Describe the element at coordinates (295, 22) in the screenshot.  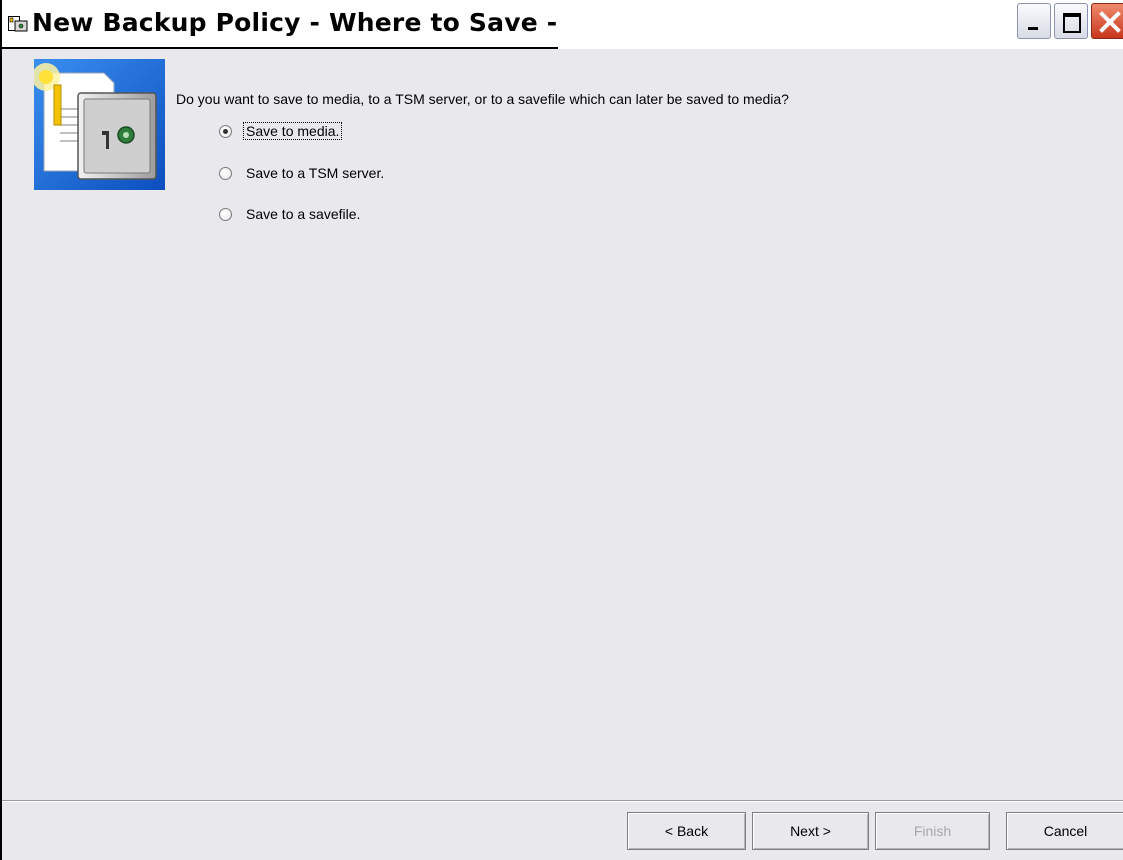
I see `window-title: New Backup Policy - Where to Save -` at that location.